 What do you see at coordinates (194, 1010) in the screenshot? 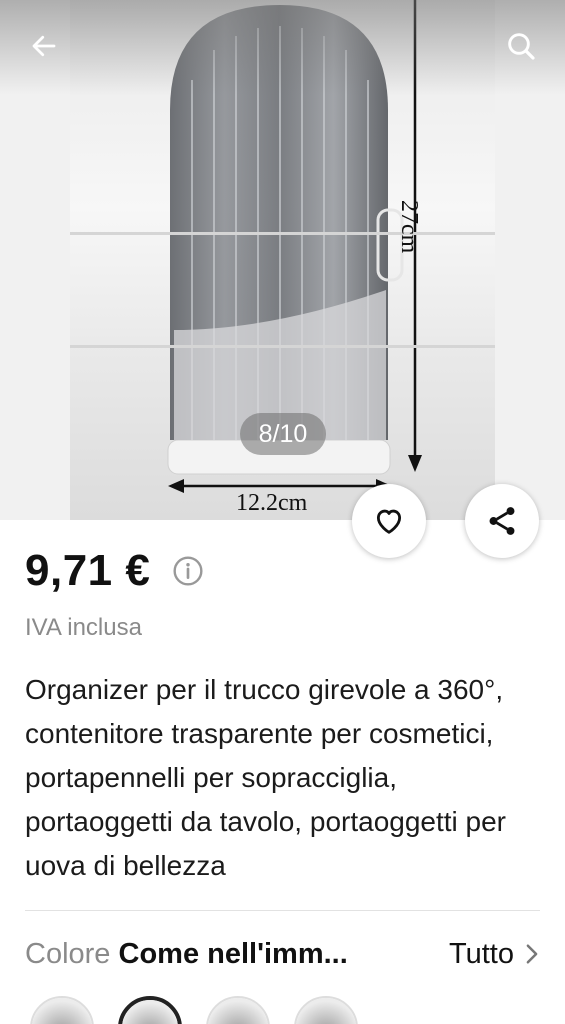
I see `color-thumbnails` at bounding box center [194, 1010].